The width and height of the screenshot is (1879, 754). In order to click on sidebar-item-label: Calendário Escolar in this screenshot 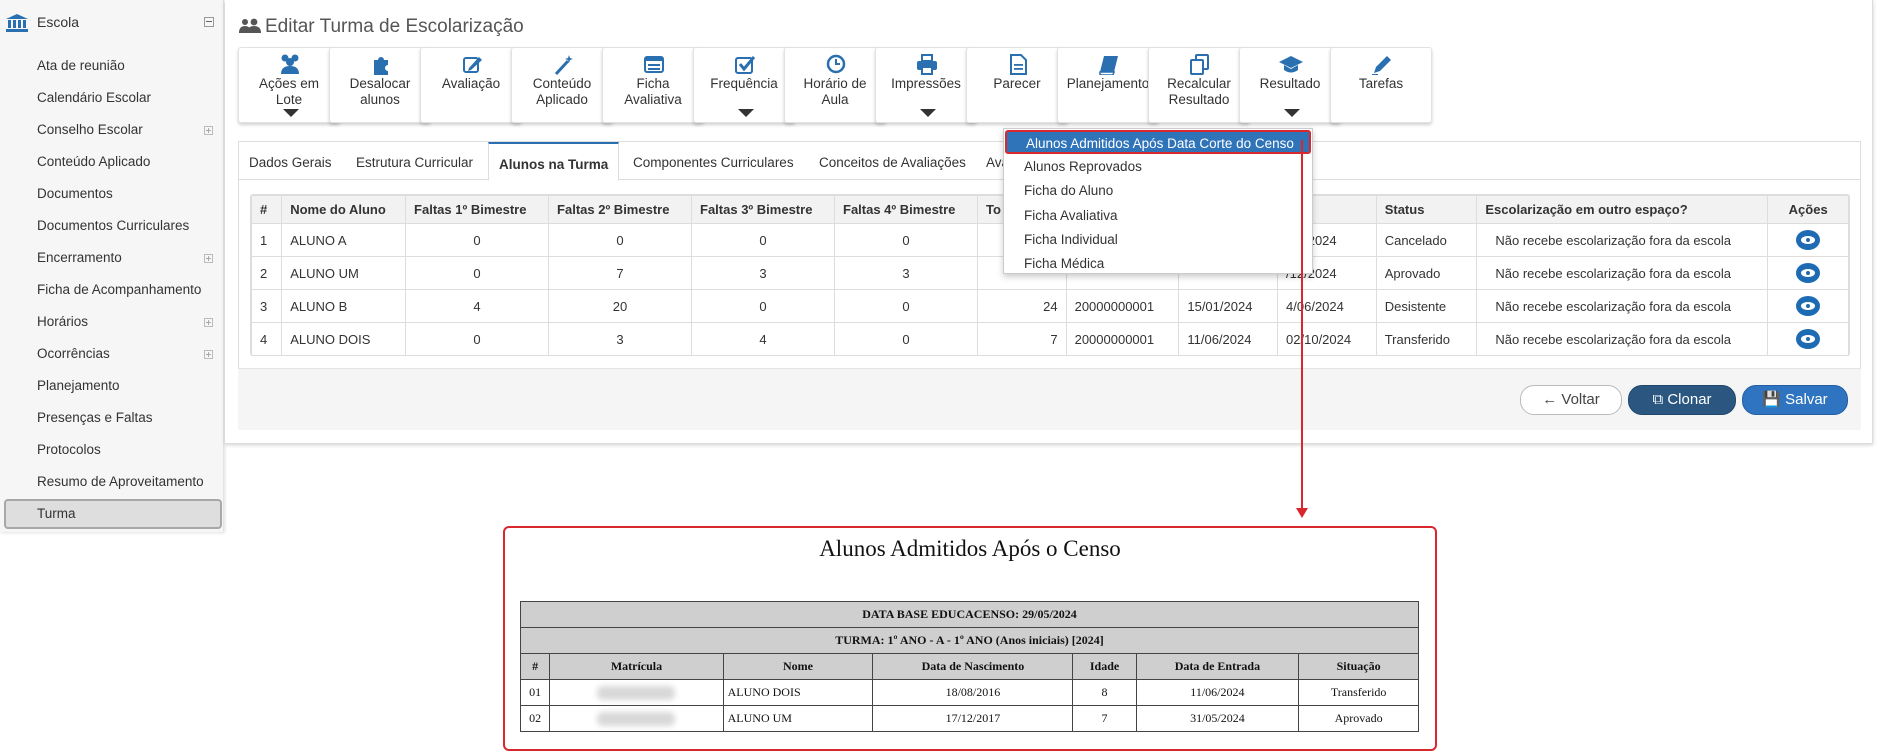, I will do `click(94, 97)`.